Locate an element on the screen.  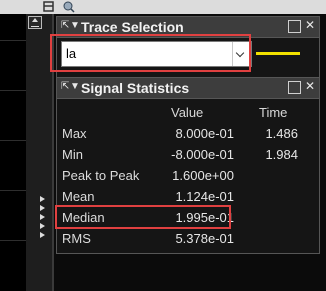
stat-value: 1.124e-01 is located at coordinates (204, 196).